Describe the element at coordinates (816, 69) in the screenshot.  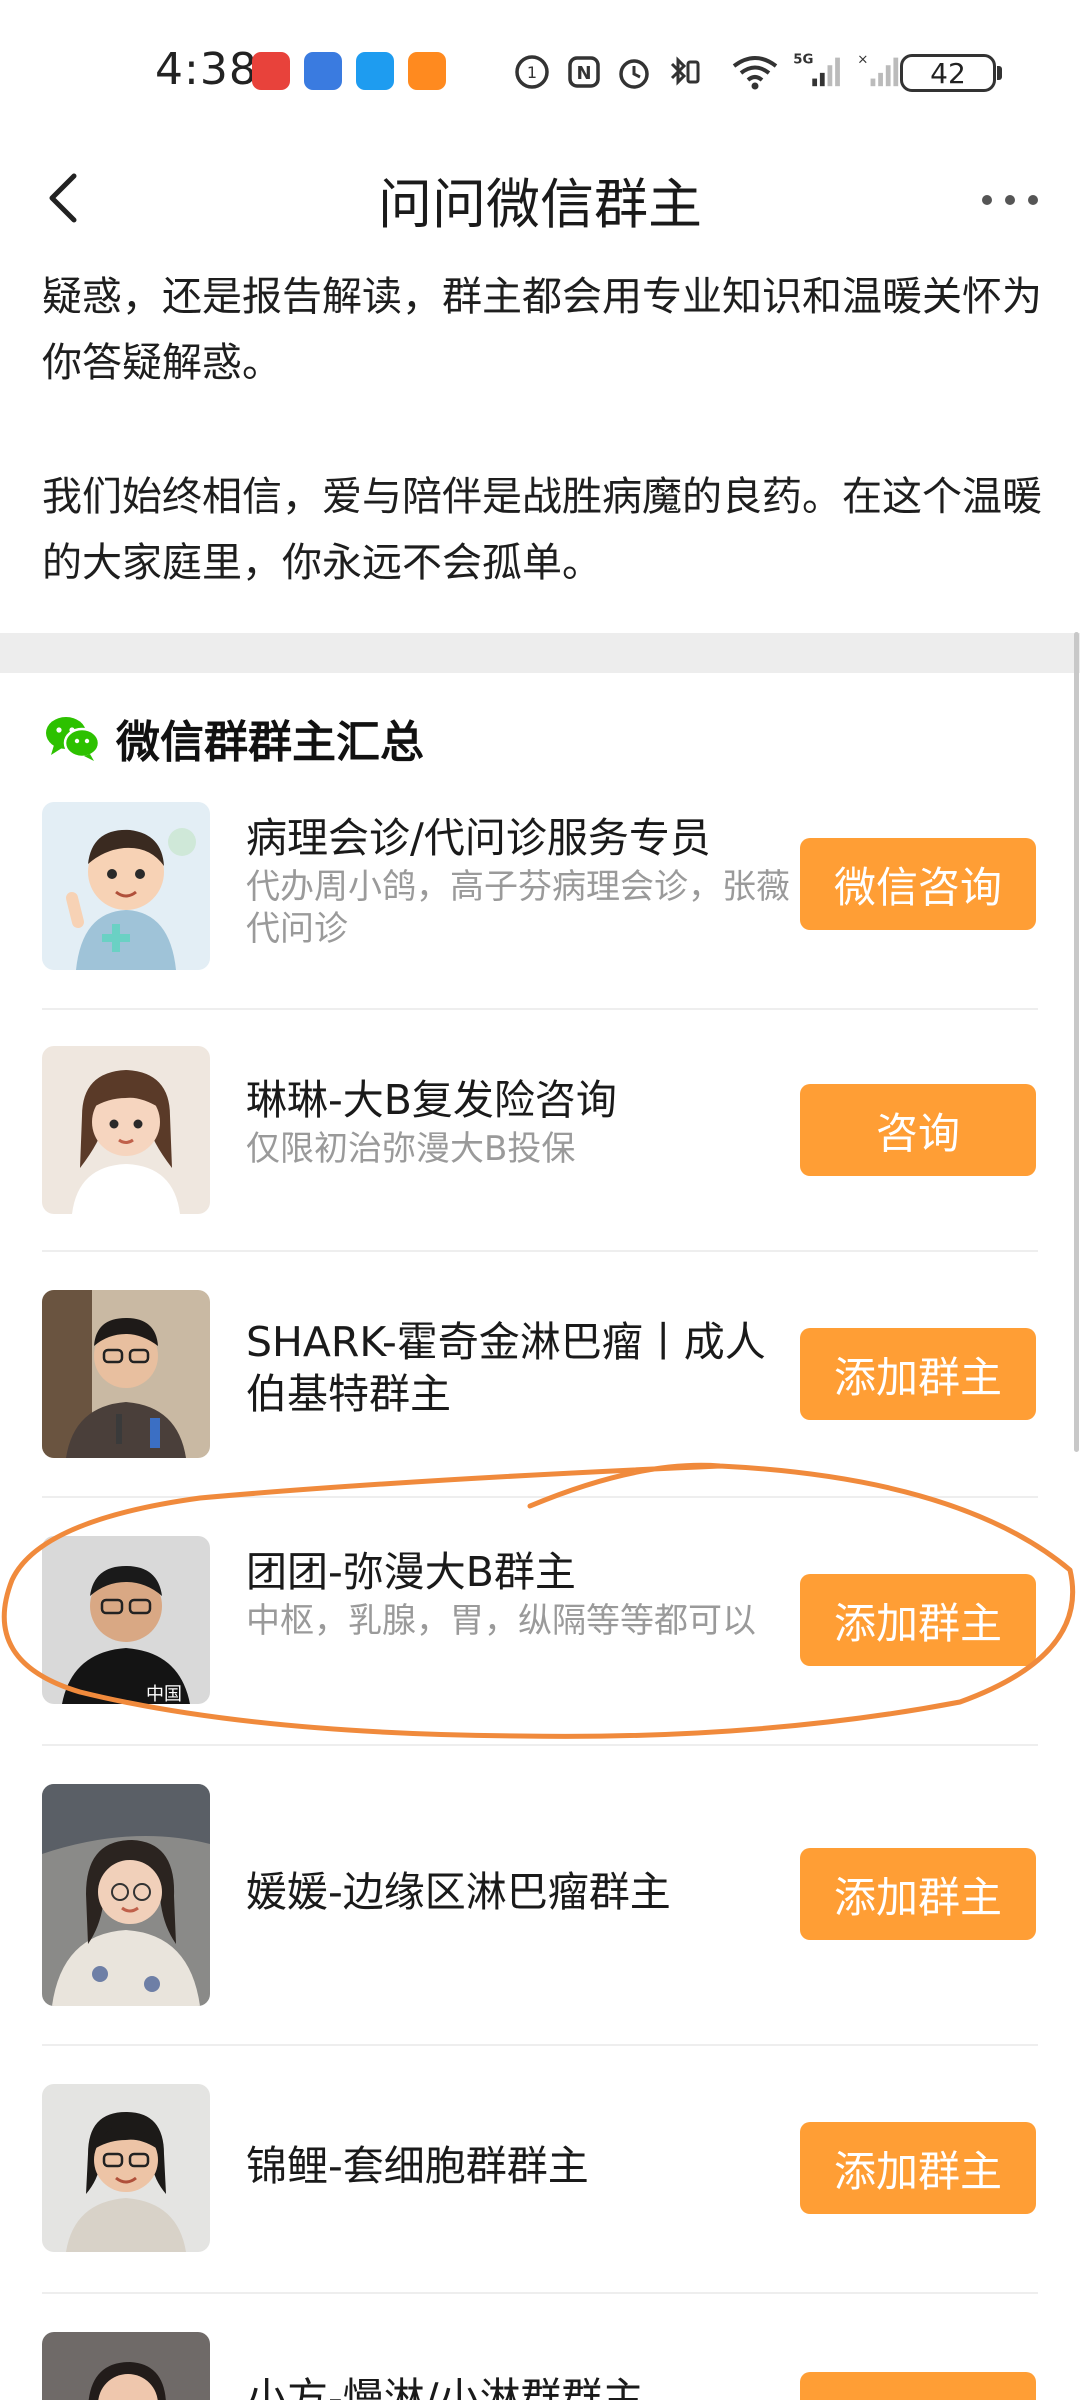
I see `signal-5g-icon: 5G` at that location.